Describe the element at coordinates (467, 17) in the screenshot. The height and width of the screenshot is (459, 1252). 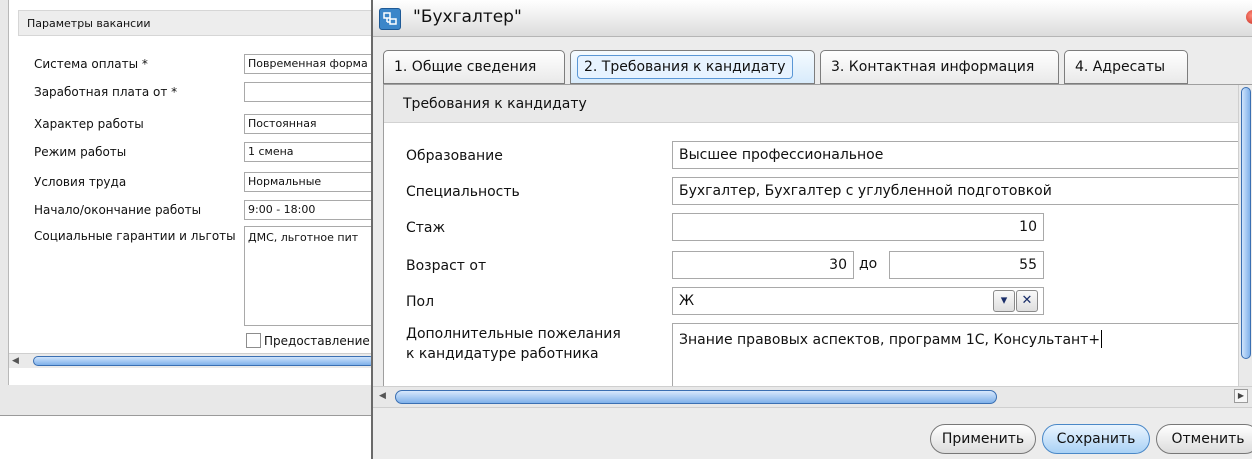
I see `dialog-title: "Бухгалтер"` at that location.